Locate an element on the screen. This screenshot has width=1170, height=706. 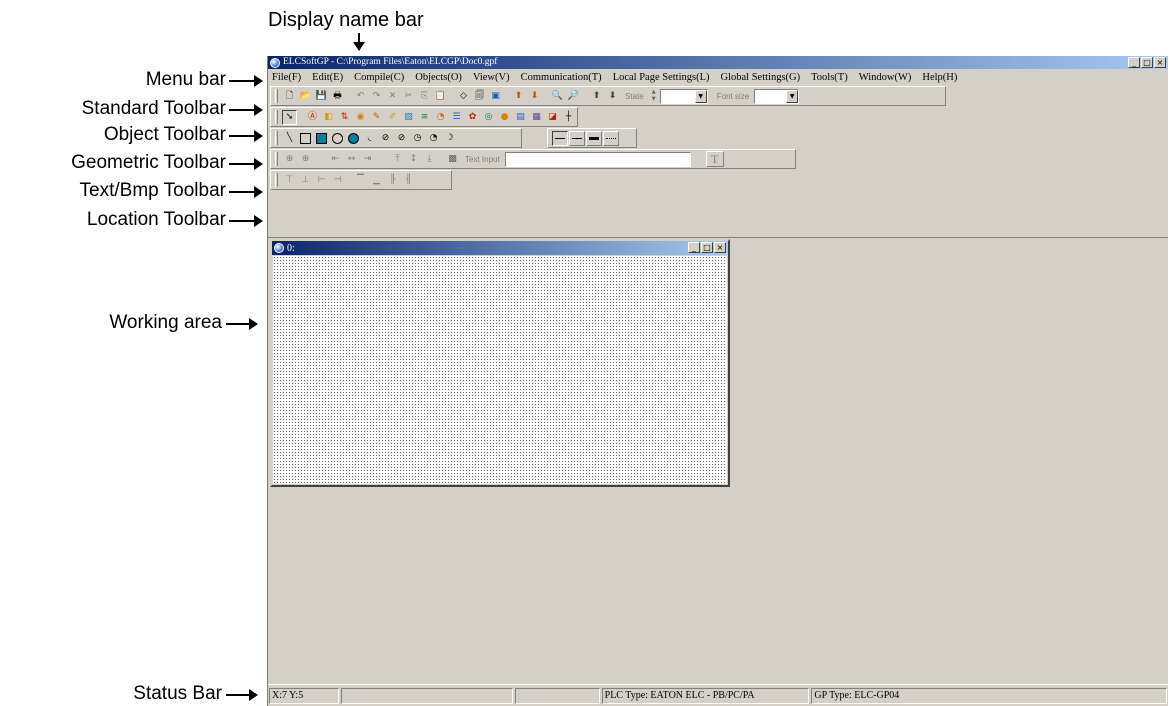
page-close-button: × is located at coordinates (720, 247).